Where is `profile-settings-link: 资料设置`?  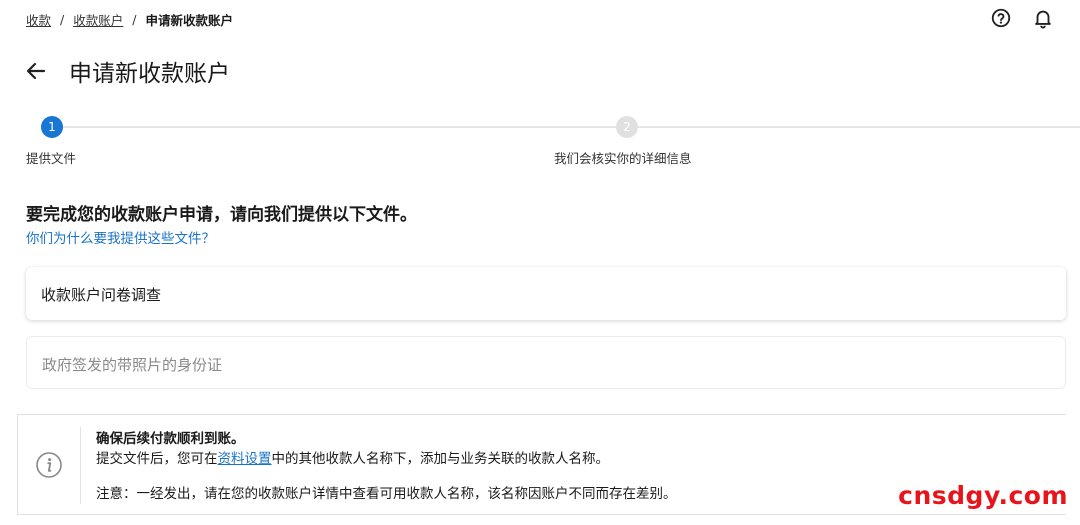 profile-settings-link: 资料设置 is located at coordinates (245, 459).